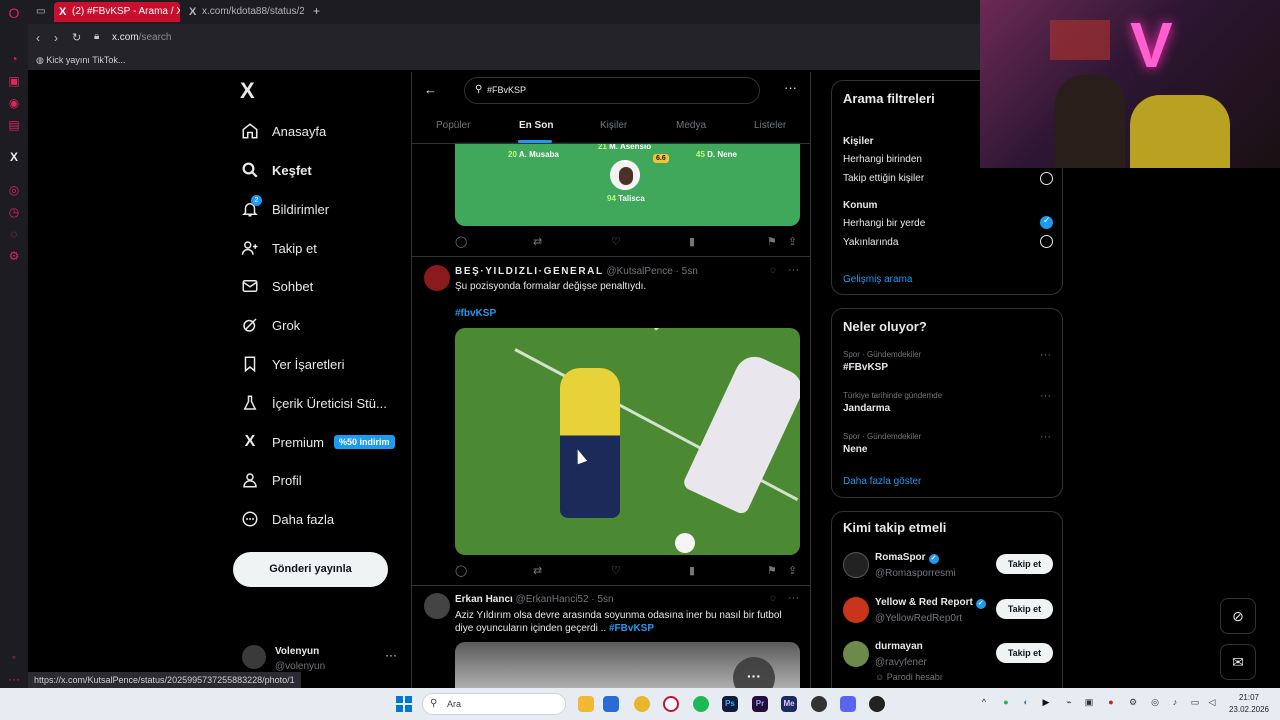 Image resolution: width=1280 pixels, height=720 pixels. I want to click on advanced-search-link: Gelişmiş arama, so click(877, 279).